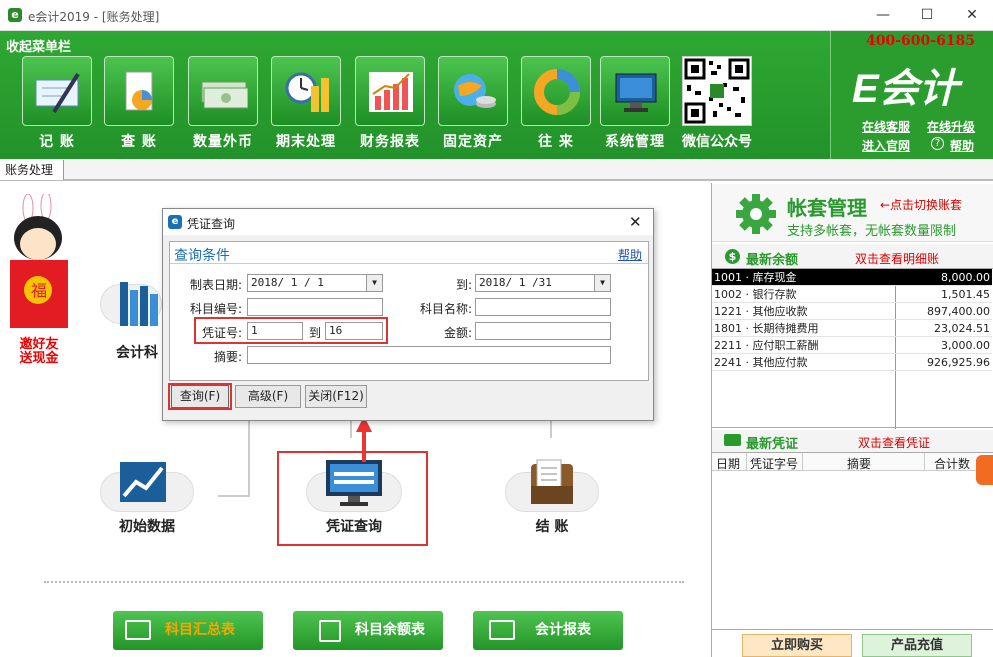  Describe the element at coordinates (635, 142) in the screenshot. I see `tool-label: 系统管理` at that location.